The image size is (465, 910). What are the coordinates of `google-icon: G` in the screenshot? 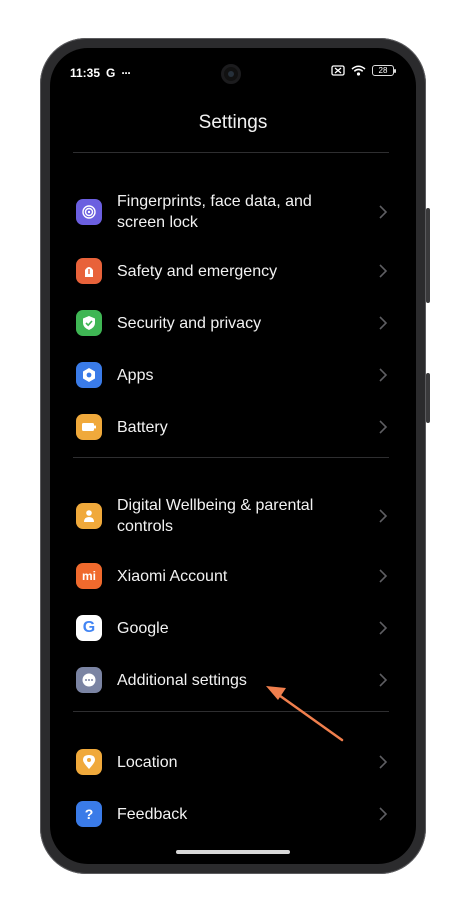 It's located at (89, 628).